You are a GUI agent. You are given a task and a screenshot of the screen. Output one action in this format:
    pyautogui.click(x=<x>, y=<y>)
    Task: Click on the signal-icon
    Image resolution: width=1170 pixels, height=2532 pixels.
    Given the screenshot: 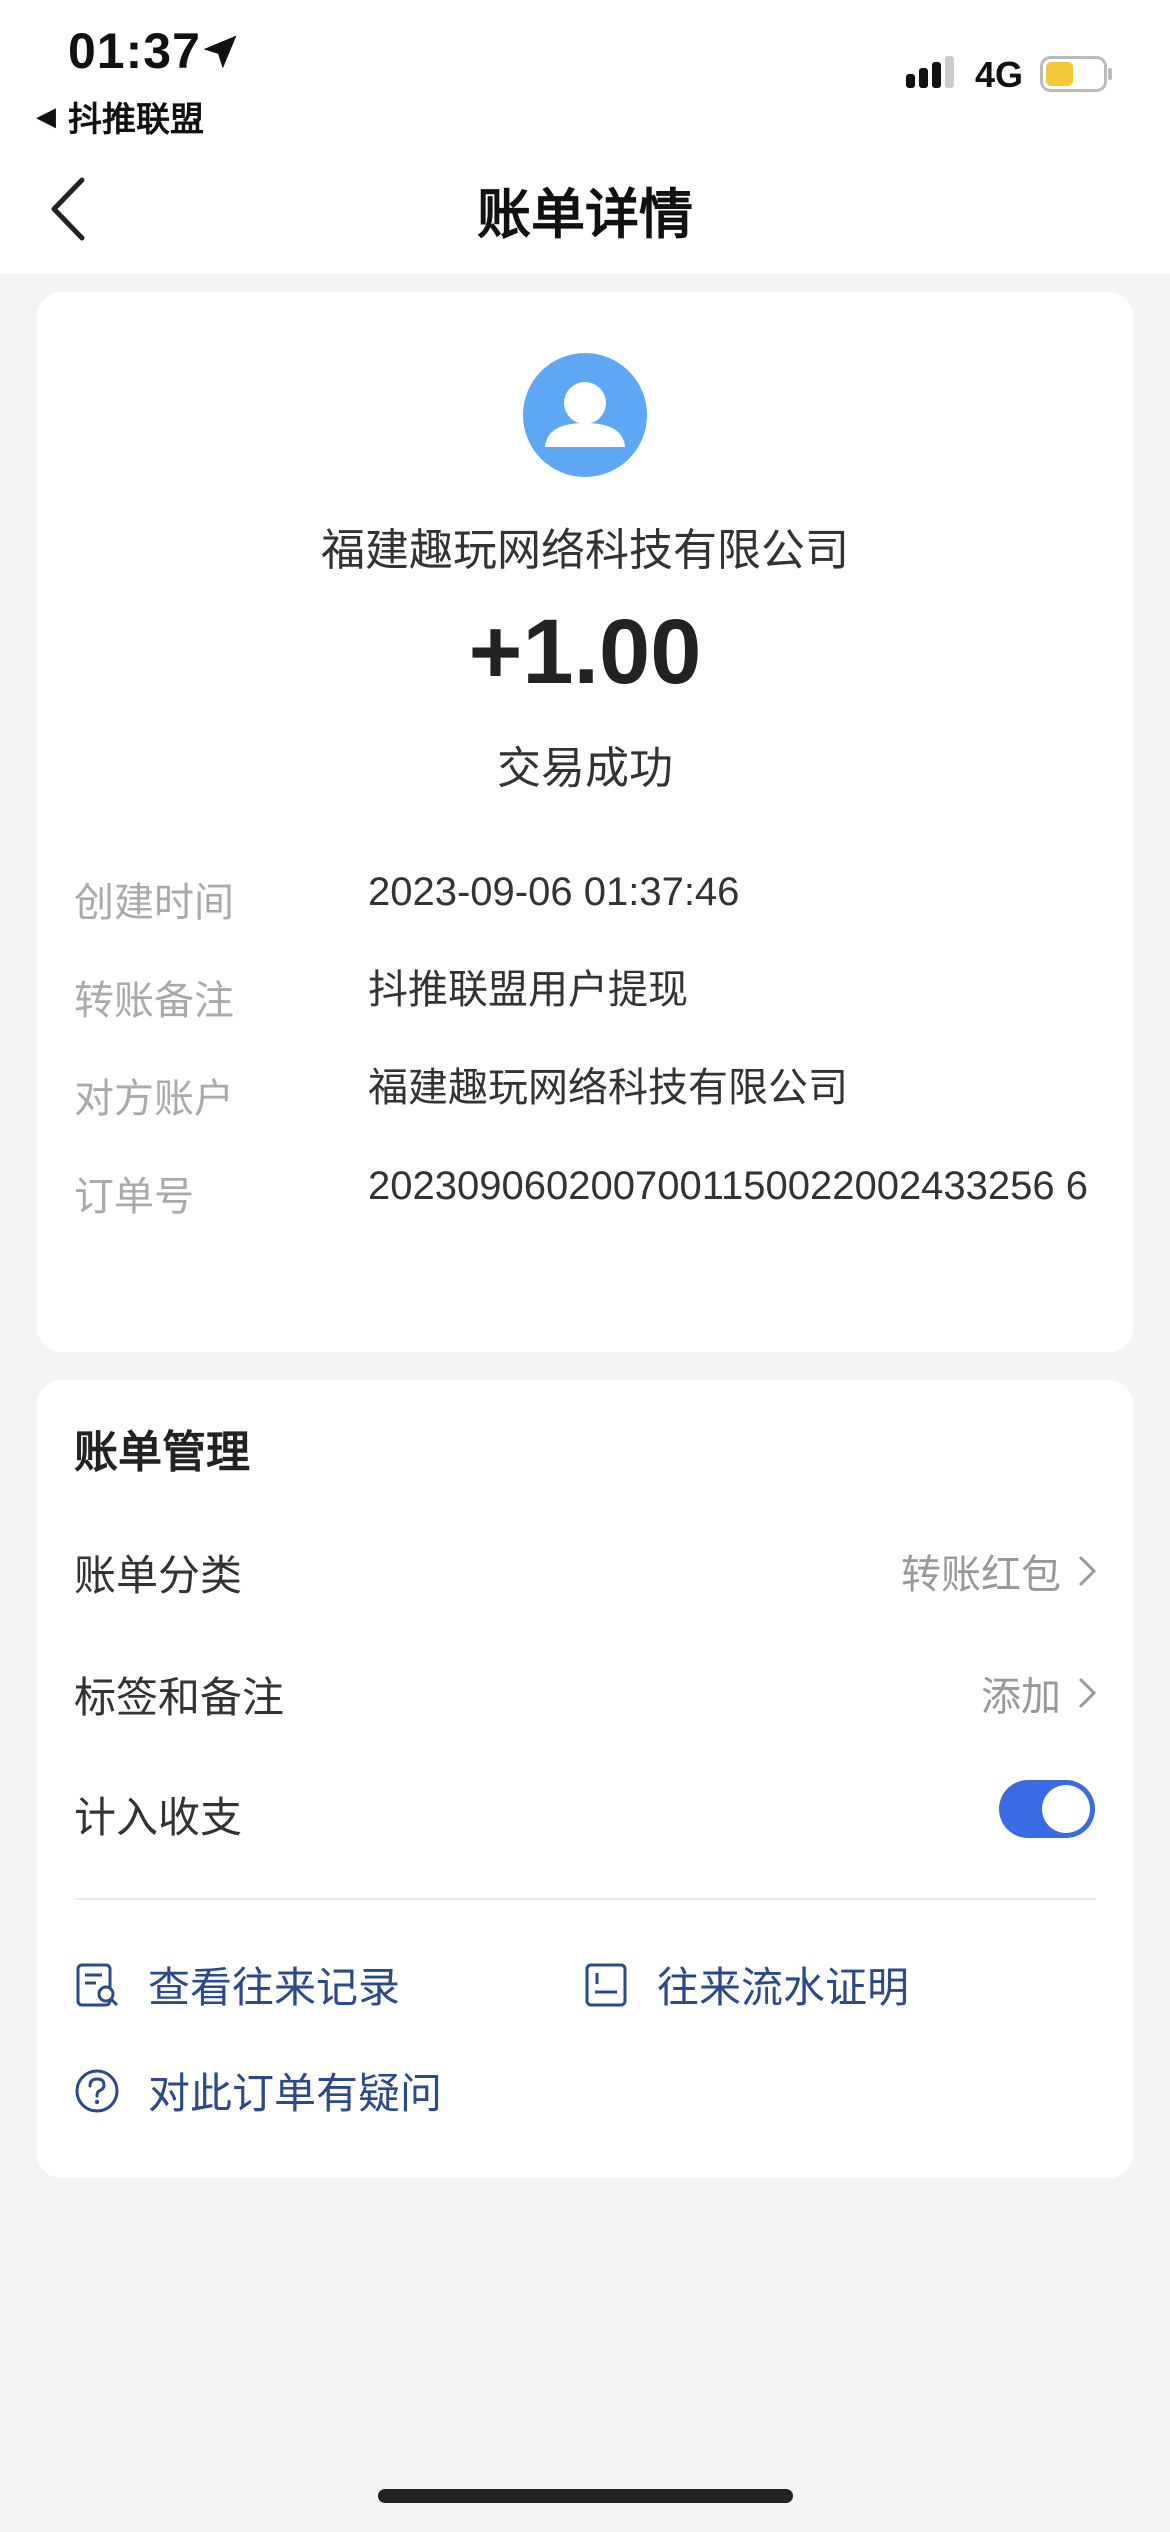 What is the action you would take?
    pyautogui.click(x=930, y=72)
    